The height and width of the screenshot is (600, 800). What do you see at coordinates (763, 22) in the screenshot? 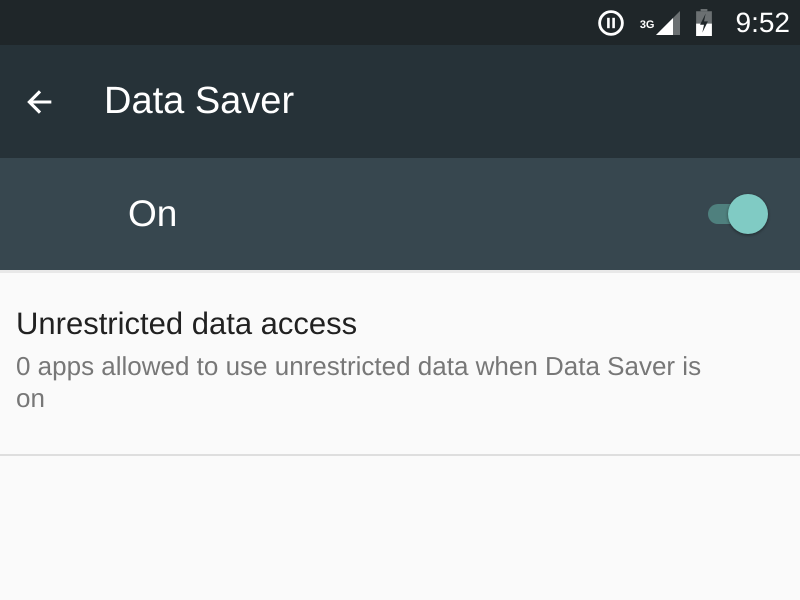
I see `clock-time: 9:52` at bounding box center [763, 22].